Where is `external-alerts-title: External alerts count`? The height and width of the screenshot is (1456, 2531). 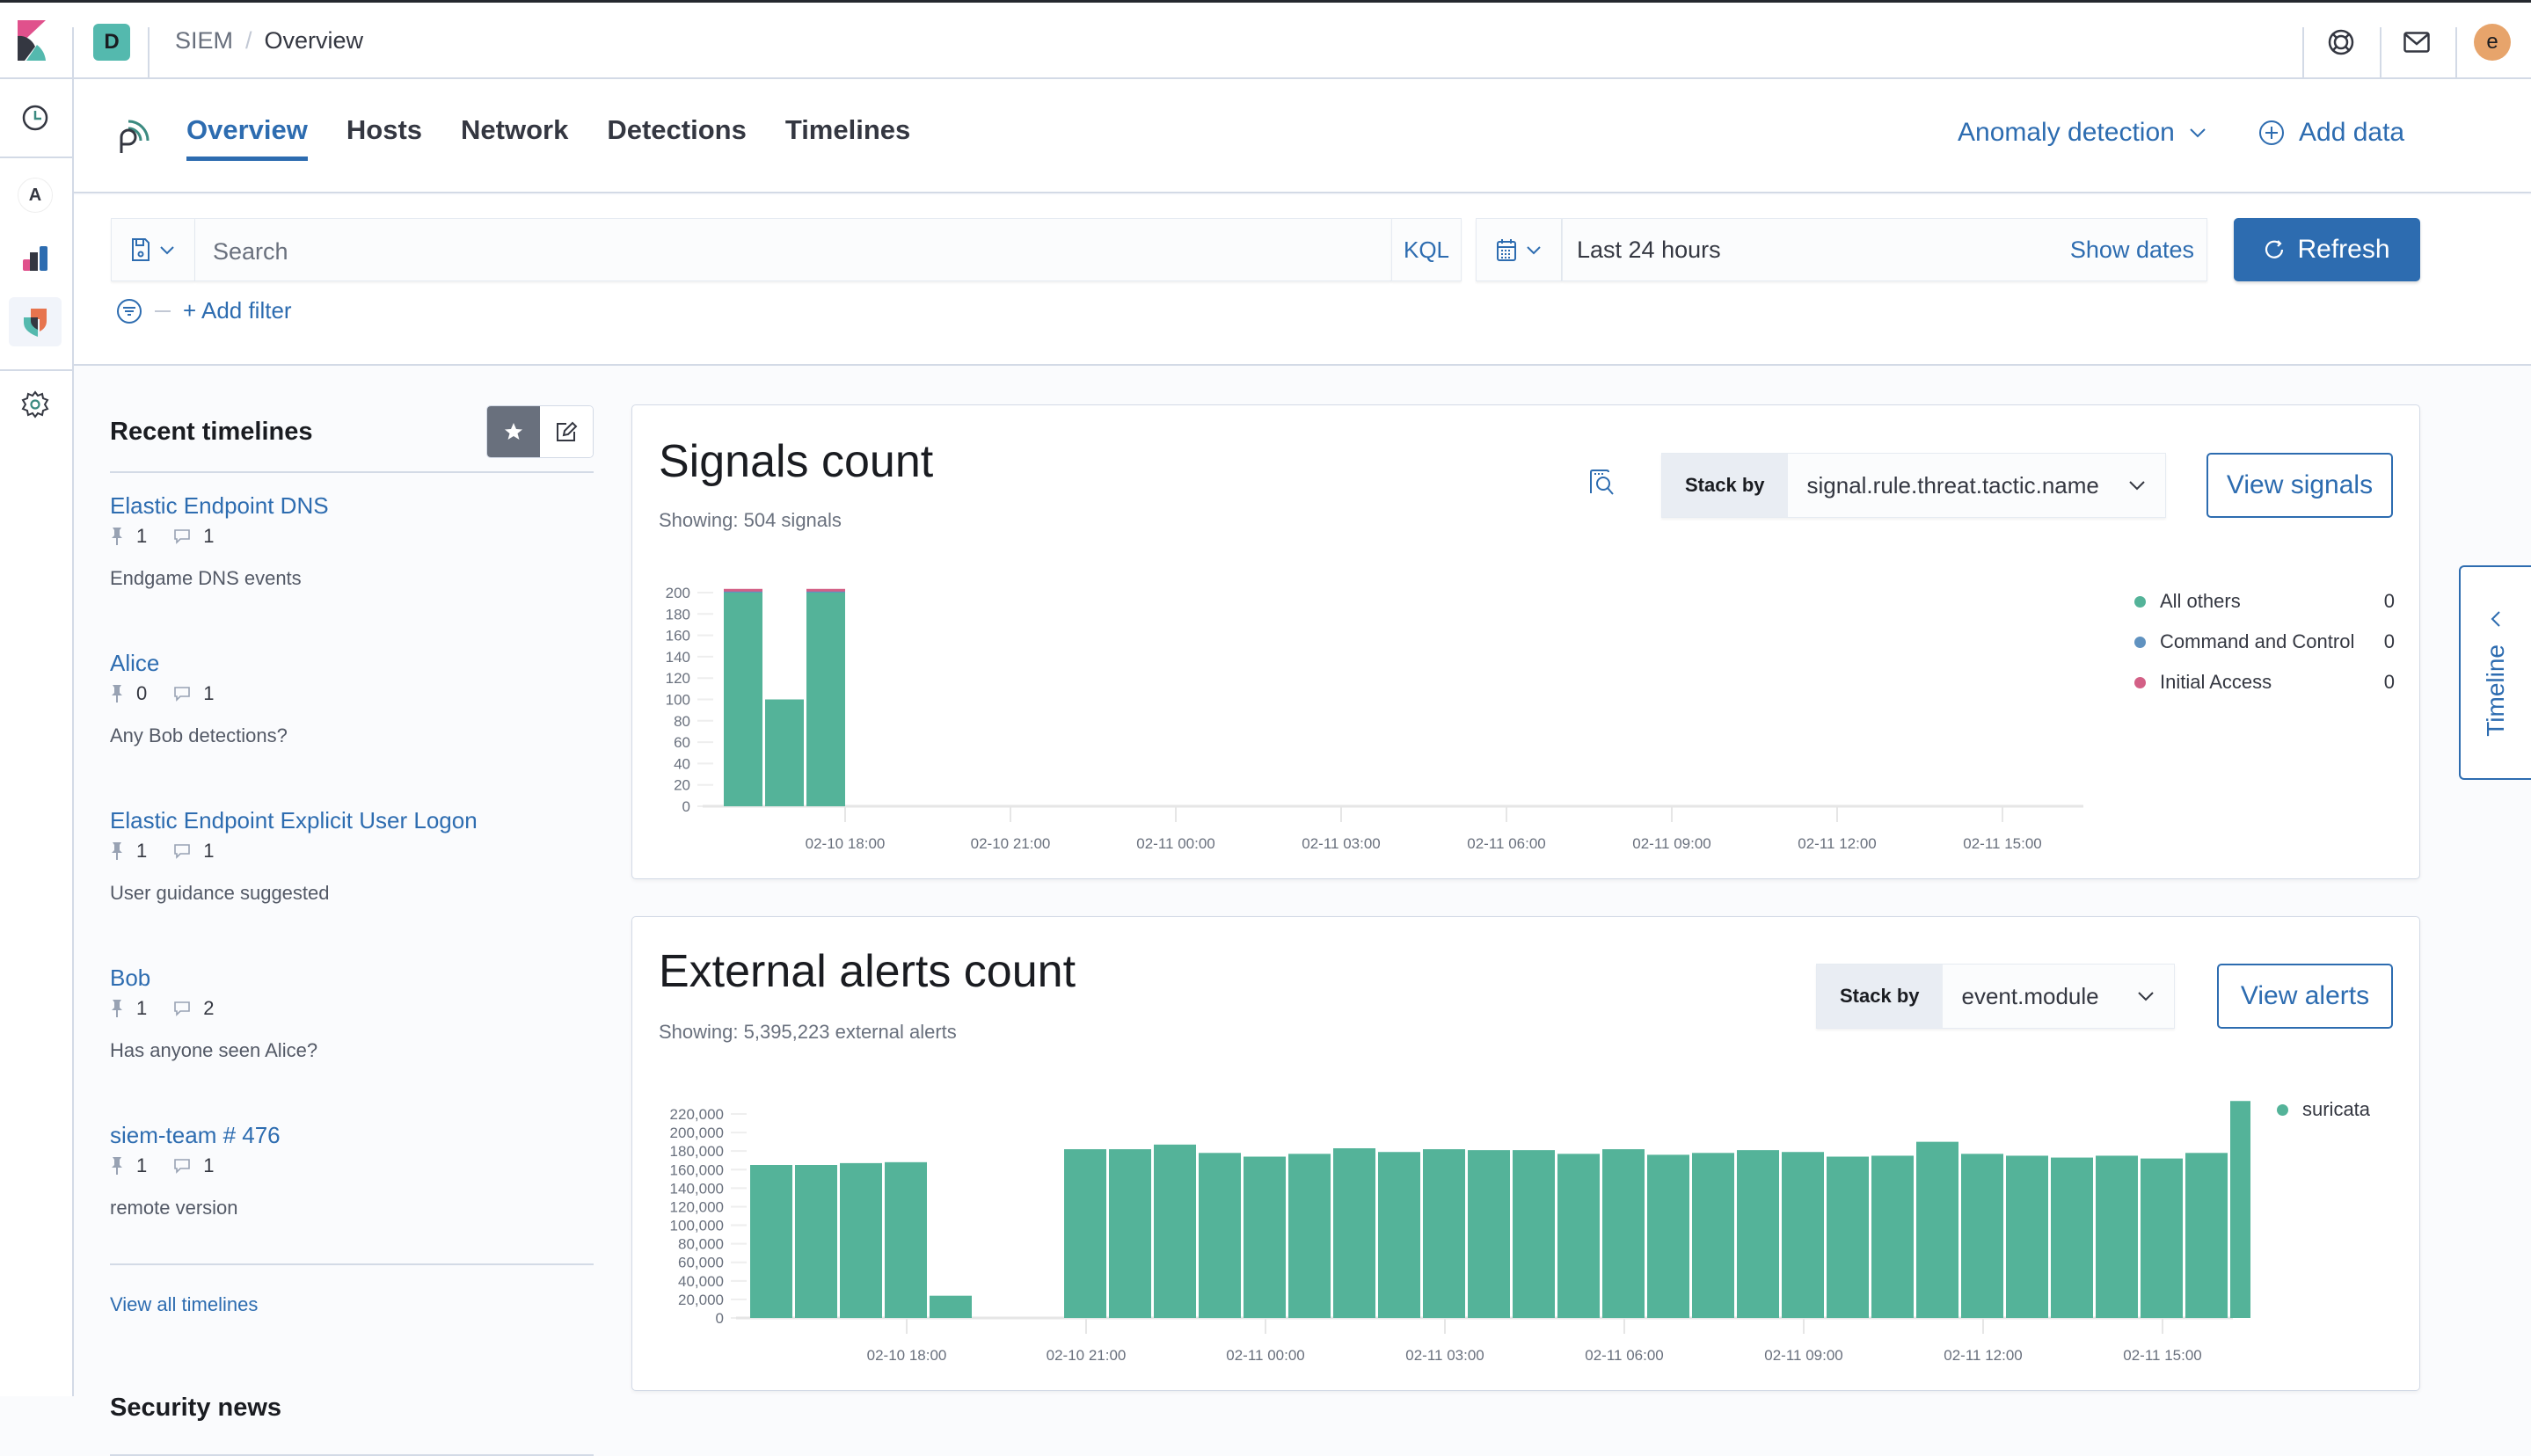
external-alerts-title: External alerts count is located at coordinates (867, 971).